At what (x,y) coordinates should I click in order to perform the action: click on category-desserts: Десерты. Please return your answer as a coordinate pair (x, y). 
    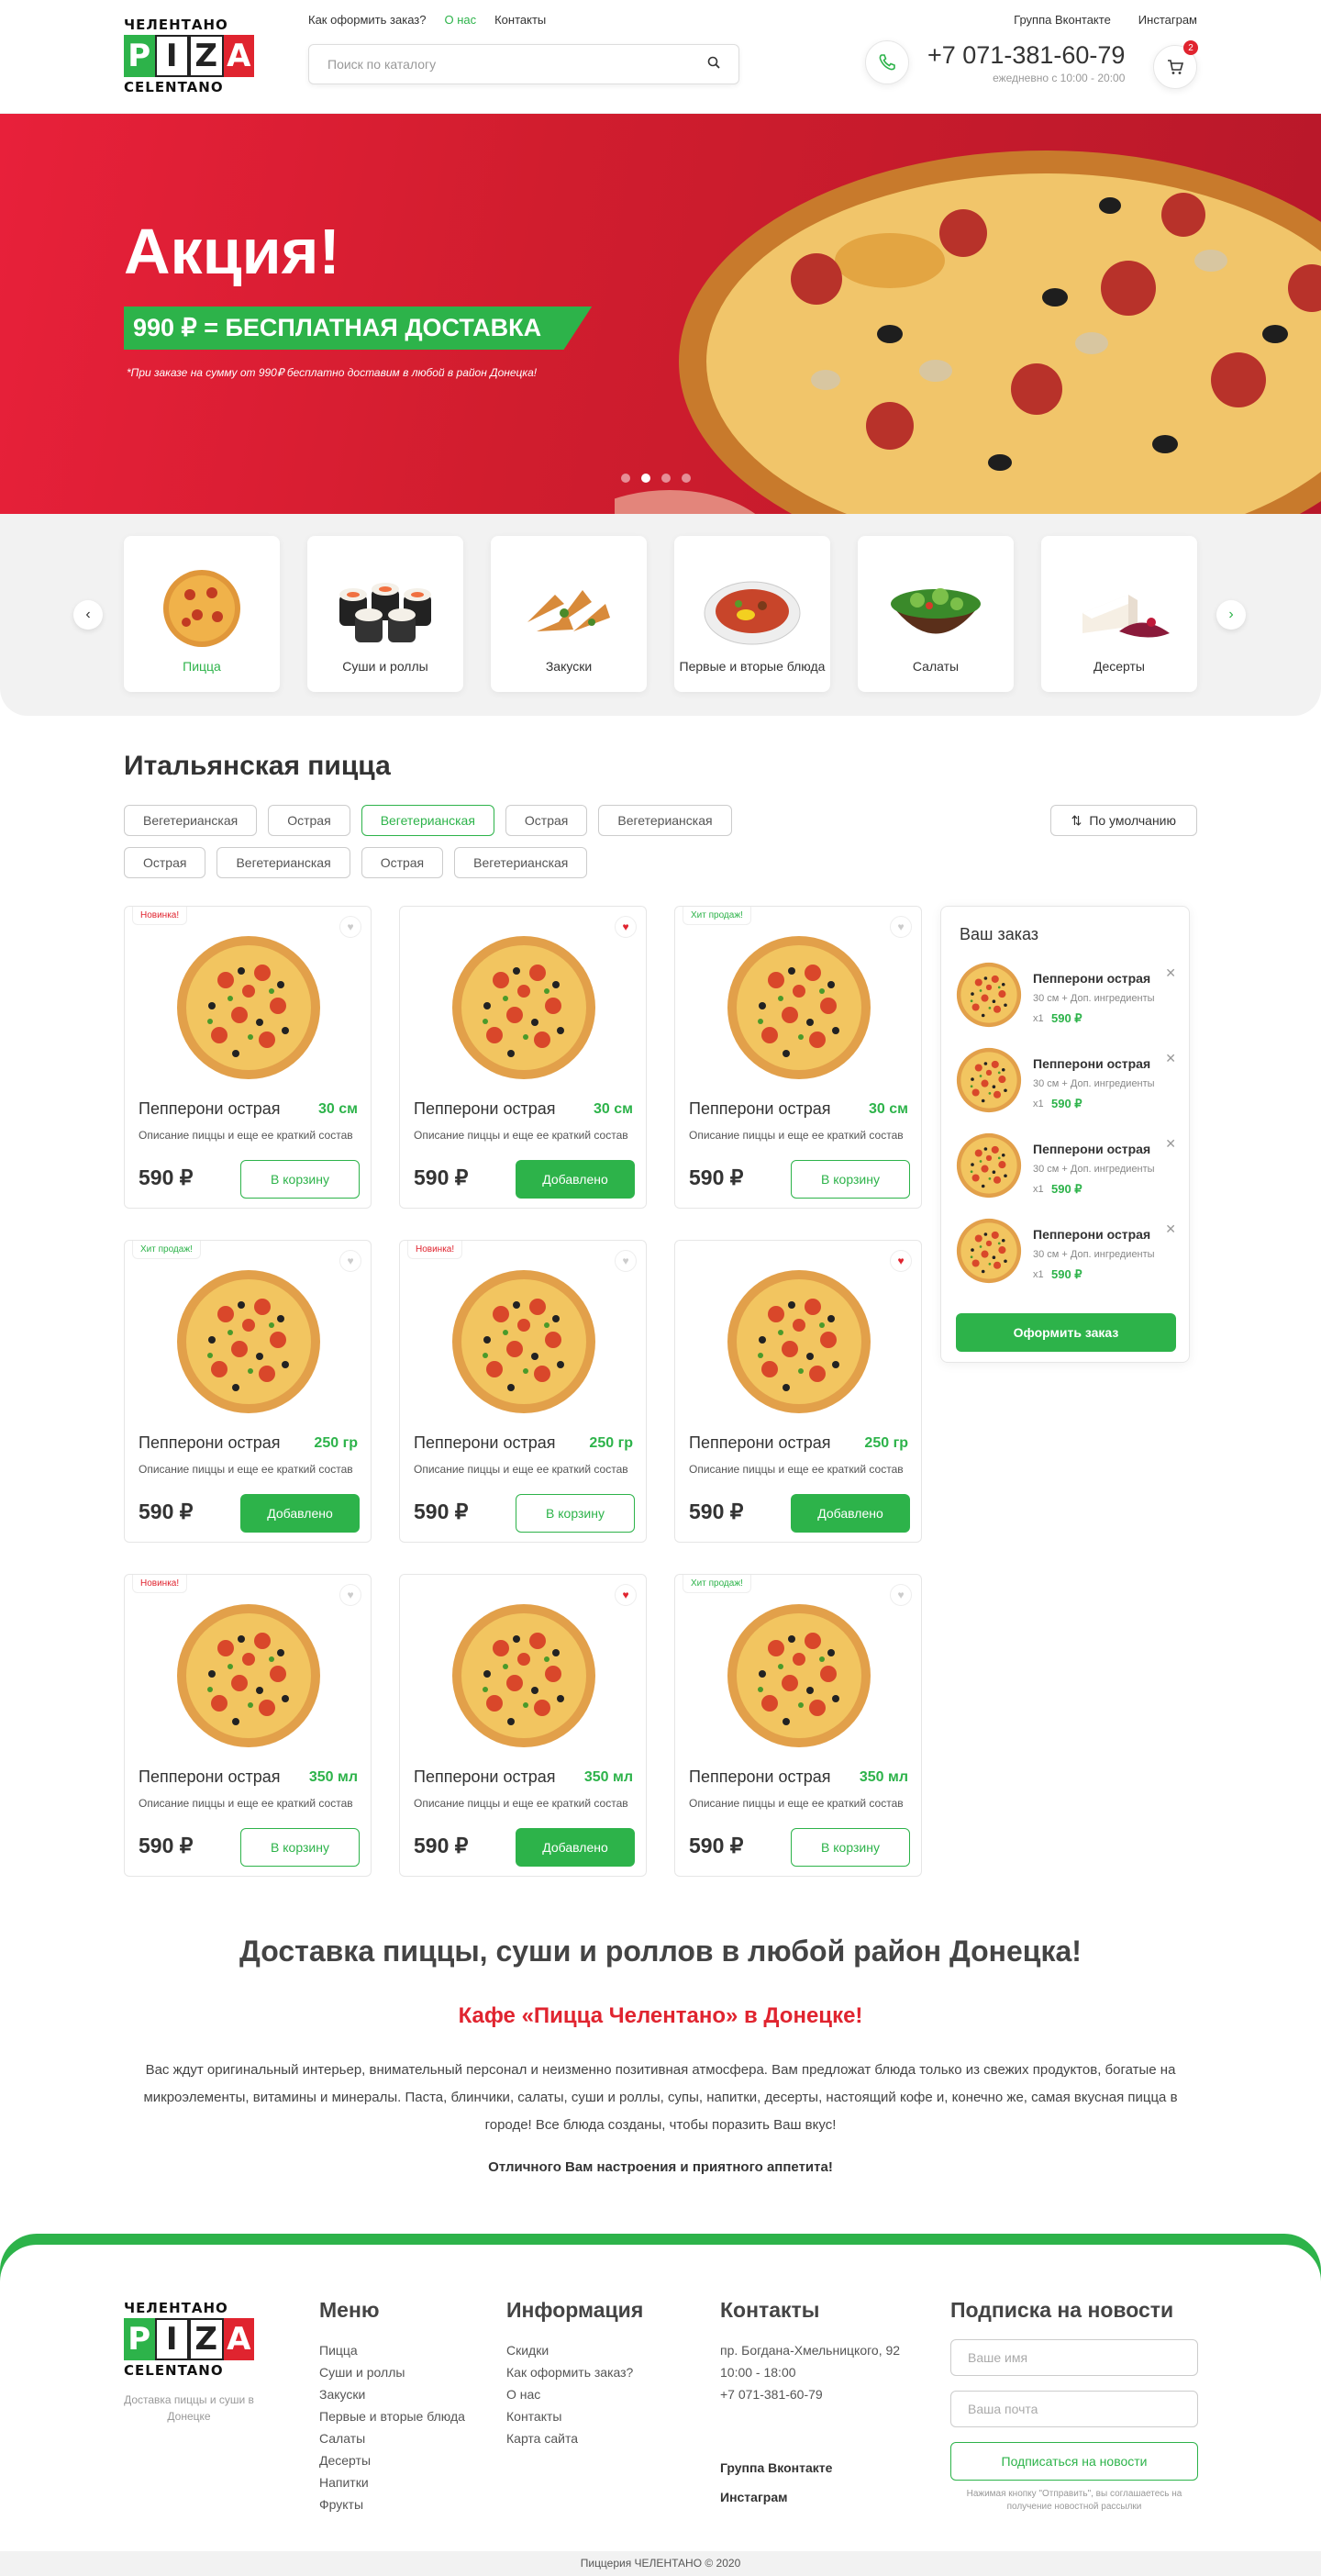
    Looking at the image, I should click on (1119, 614).